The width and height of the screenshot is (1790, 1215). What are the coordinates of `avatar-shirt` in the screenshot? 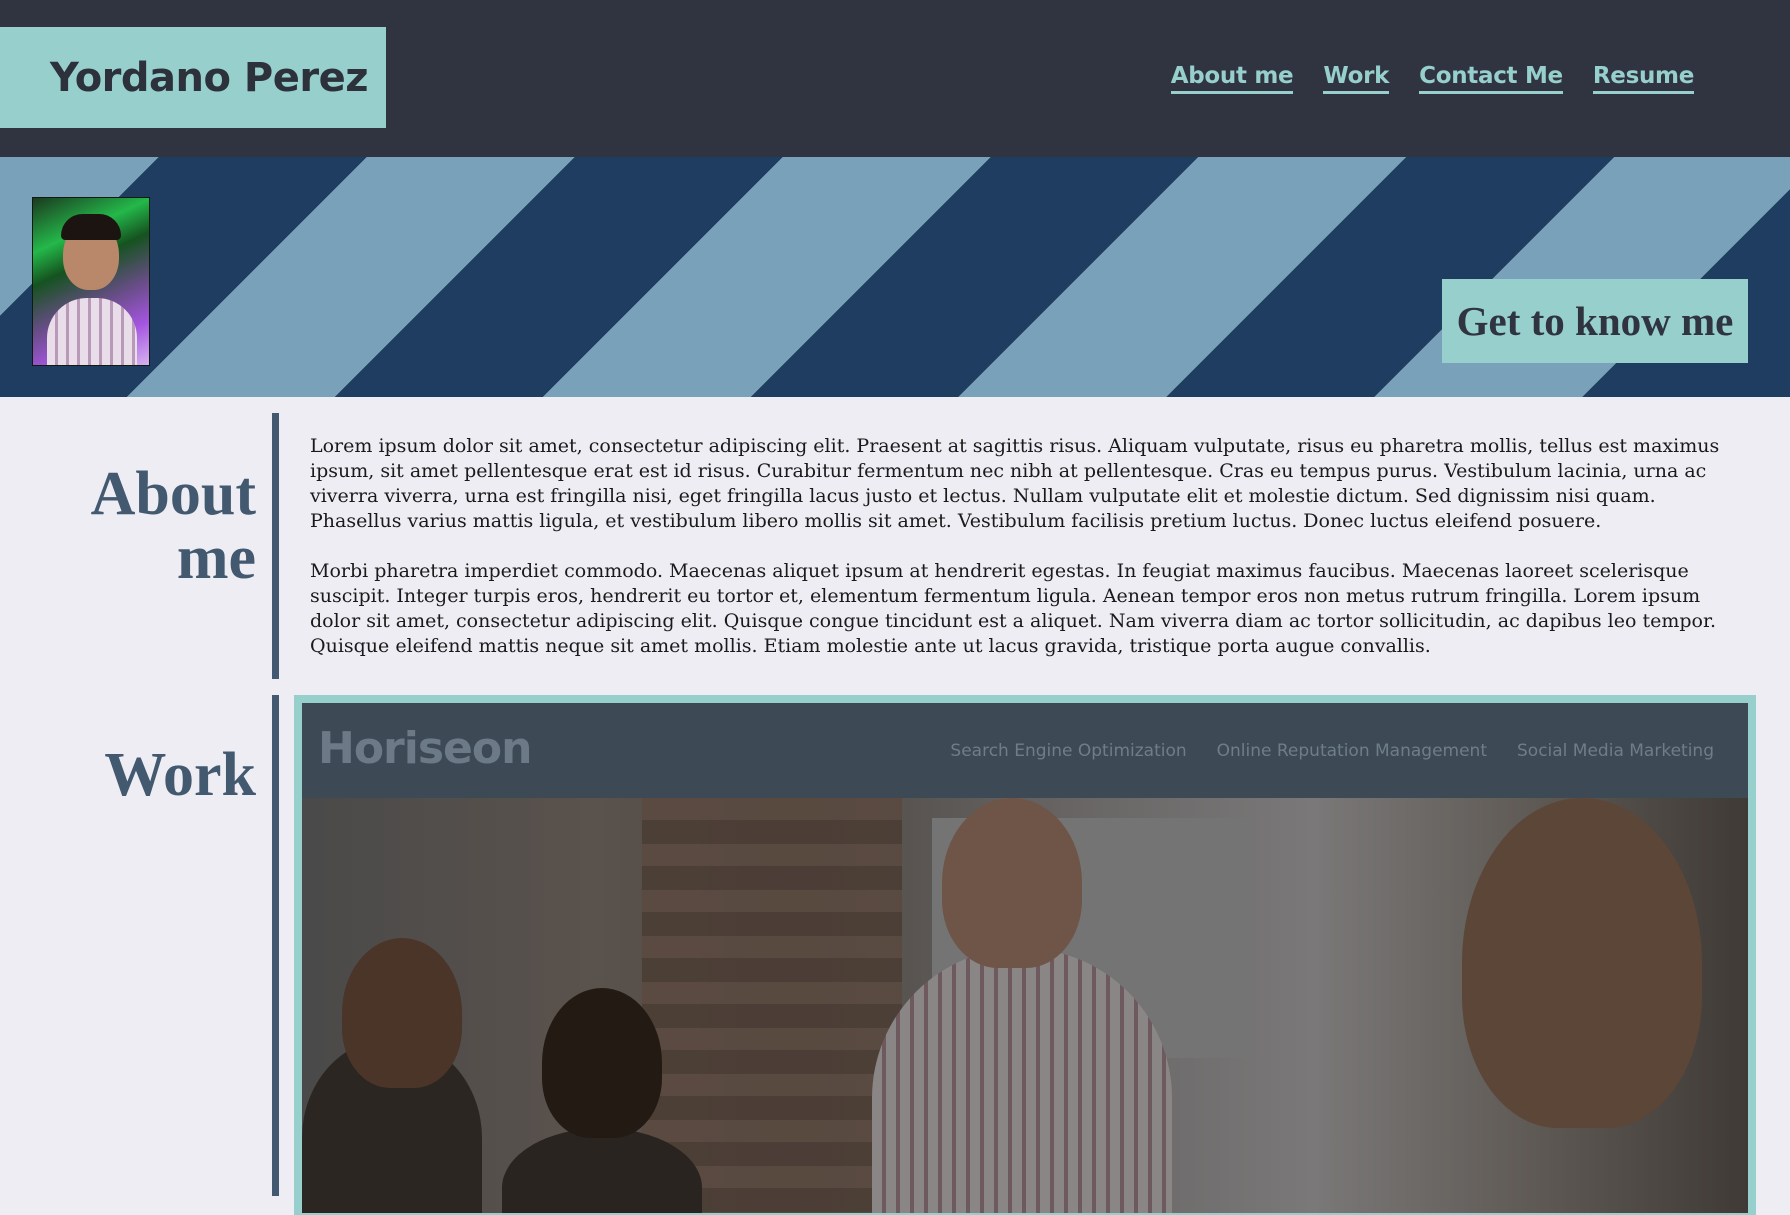 It's located at (92, 331).